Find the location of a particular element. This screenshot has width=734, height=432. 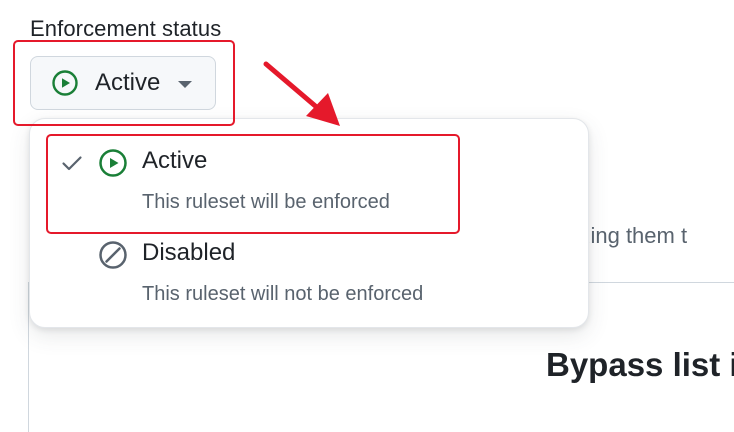

circle-slash-icon is located at coordinates (113, 255).